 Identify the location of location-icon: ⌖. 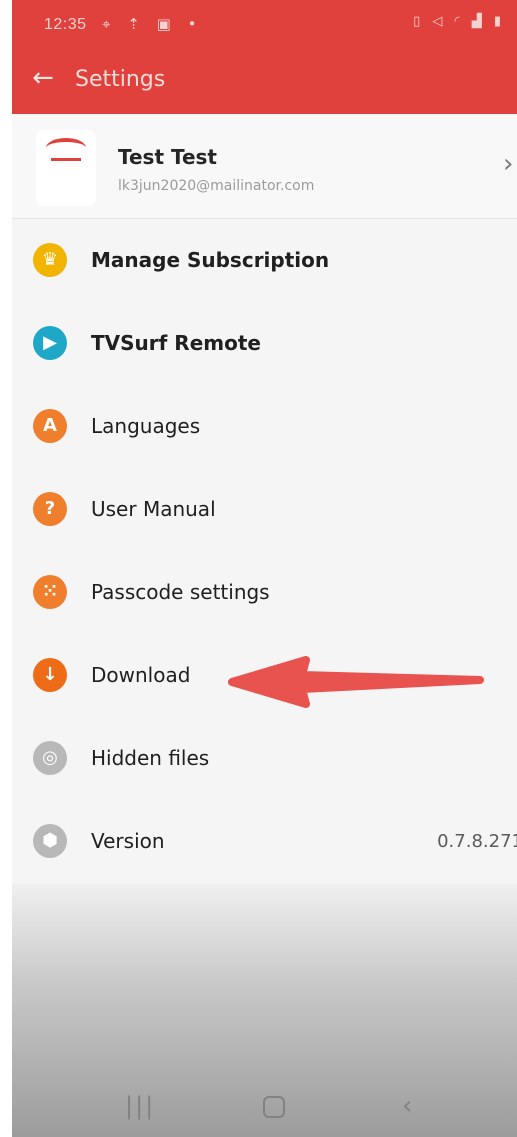
(109, 24).